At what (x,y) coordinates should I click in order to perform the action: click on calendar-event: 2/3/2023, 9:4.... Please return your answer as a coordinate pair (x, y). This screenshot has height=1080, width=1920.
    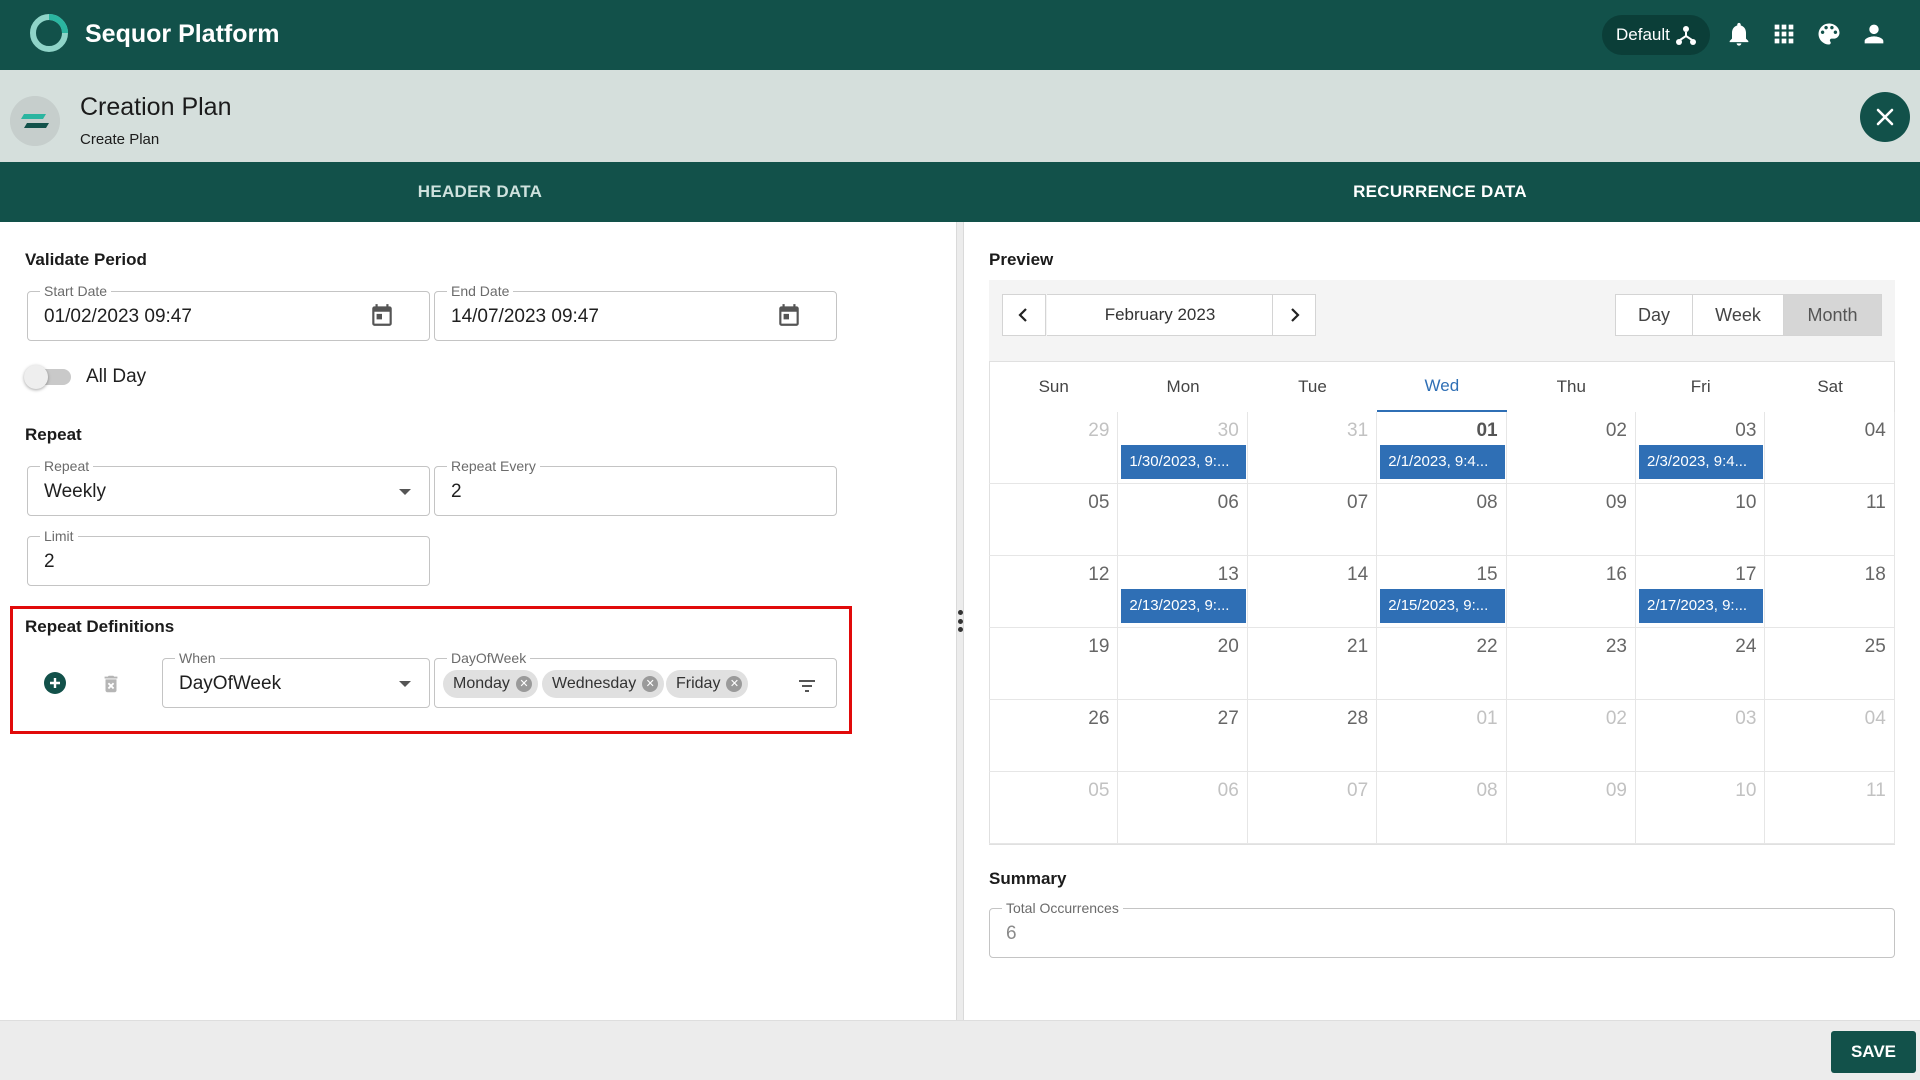
    Looking at the image, I should click on (1701, 462).